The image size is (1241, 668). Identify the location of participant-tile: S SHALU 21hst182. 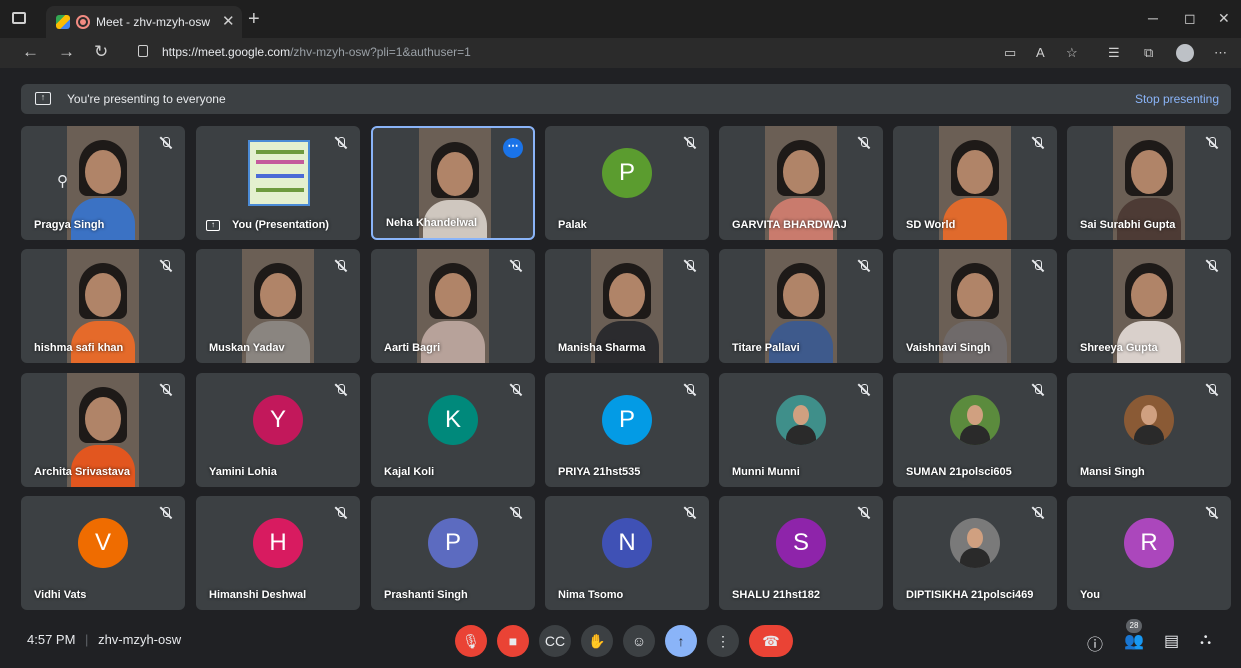
(801, 553).